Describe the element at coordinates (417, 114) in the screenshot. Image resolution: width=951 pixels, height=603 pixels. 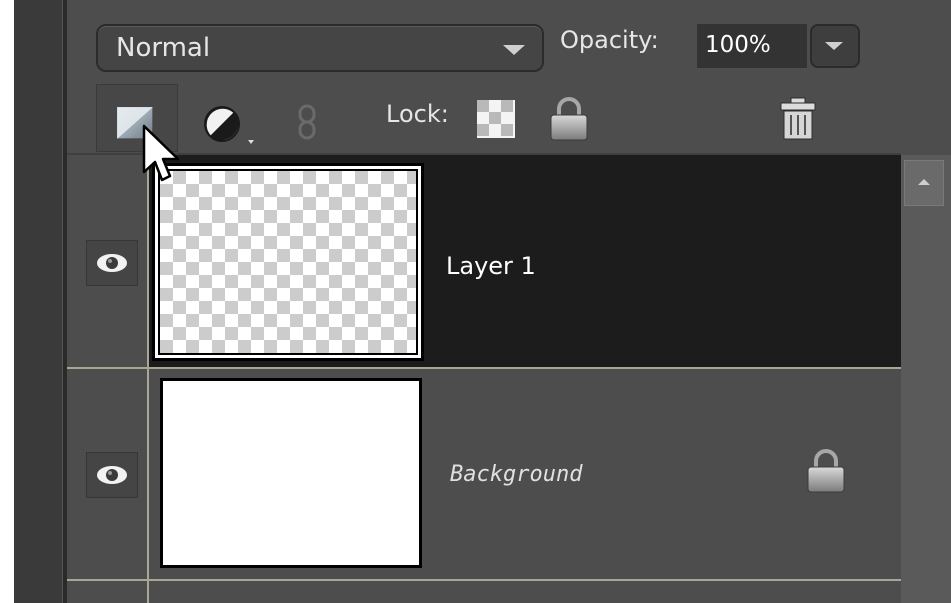
I see `lock-label: Lock:` at that location.